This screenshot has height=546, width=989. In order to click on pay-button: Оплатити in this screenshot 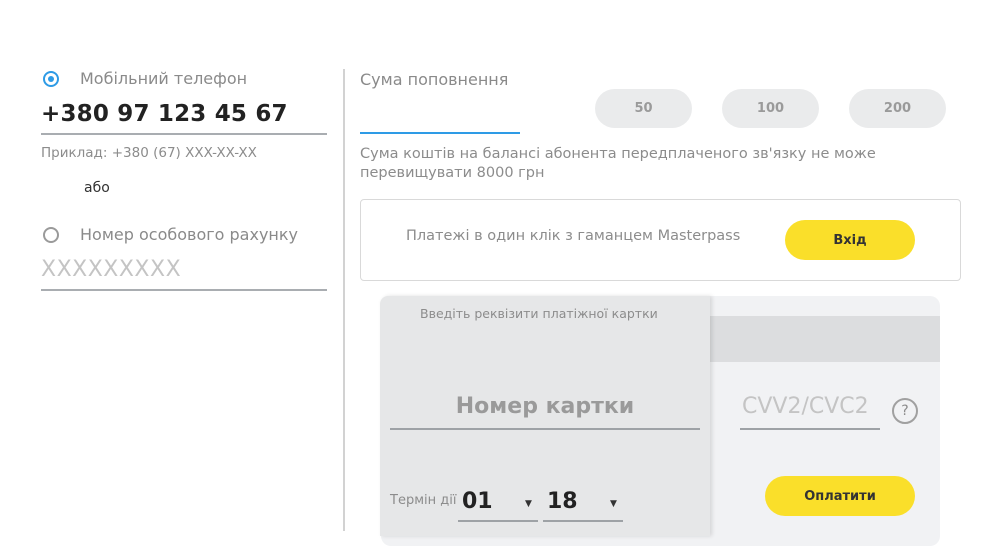, I will do `click(840, 496)`.